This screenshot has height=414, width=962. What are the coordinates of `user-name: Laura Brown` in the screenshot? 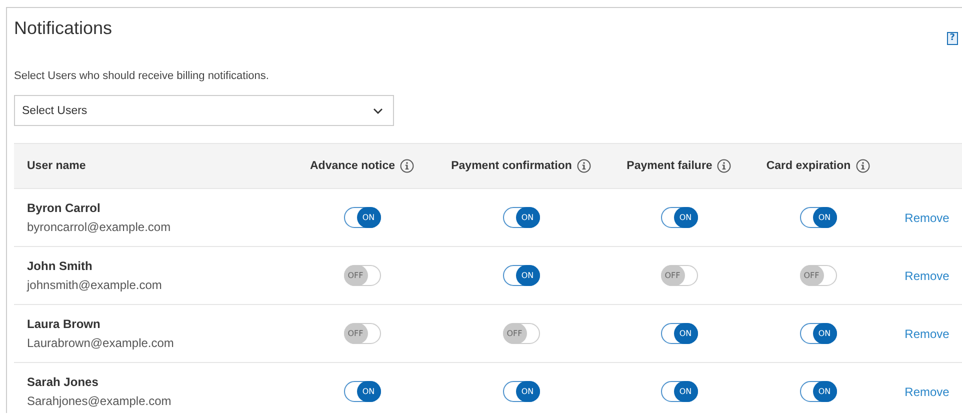 It's located at (63, 324).